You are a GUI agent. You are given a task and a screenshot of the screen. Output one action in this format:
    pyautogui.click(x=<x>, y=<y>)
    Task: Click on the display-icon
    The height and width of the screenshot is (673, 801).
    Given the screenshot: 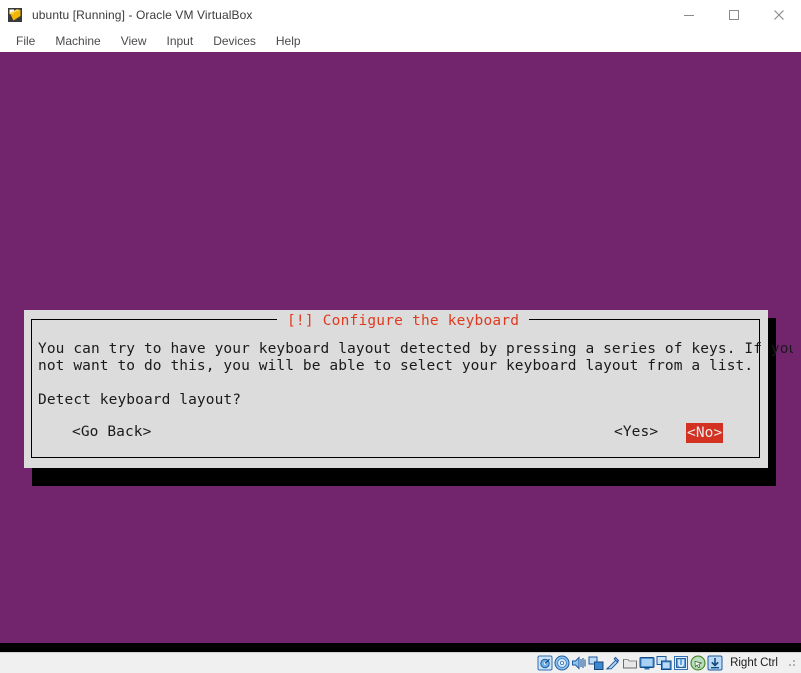 What is the action you would take?
    pyautogui.click(x=647, y=663)
    